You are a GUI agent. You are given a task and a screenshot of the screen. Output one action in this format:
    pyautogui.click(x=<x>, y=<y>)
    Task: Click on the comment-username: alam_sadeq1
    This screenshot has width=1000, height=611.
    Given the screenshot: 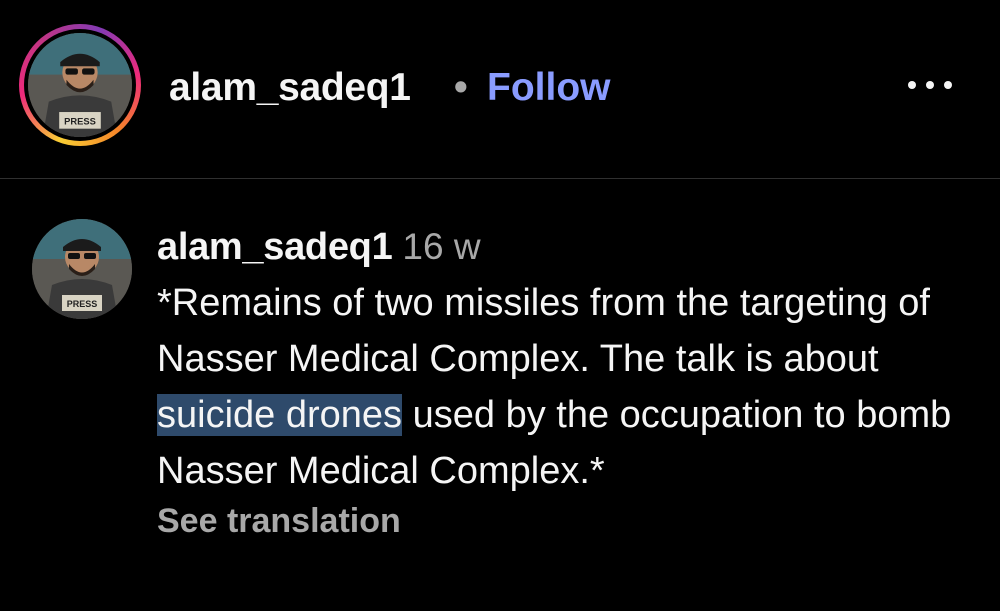 What is the action you would take?
    pyautogui.click(x=275, y=247)
    